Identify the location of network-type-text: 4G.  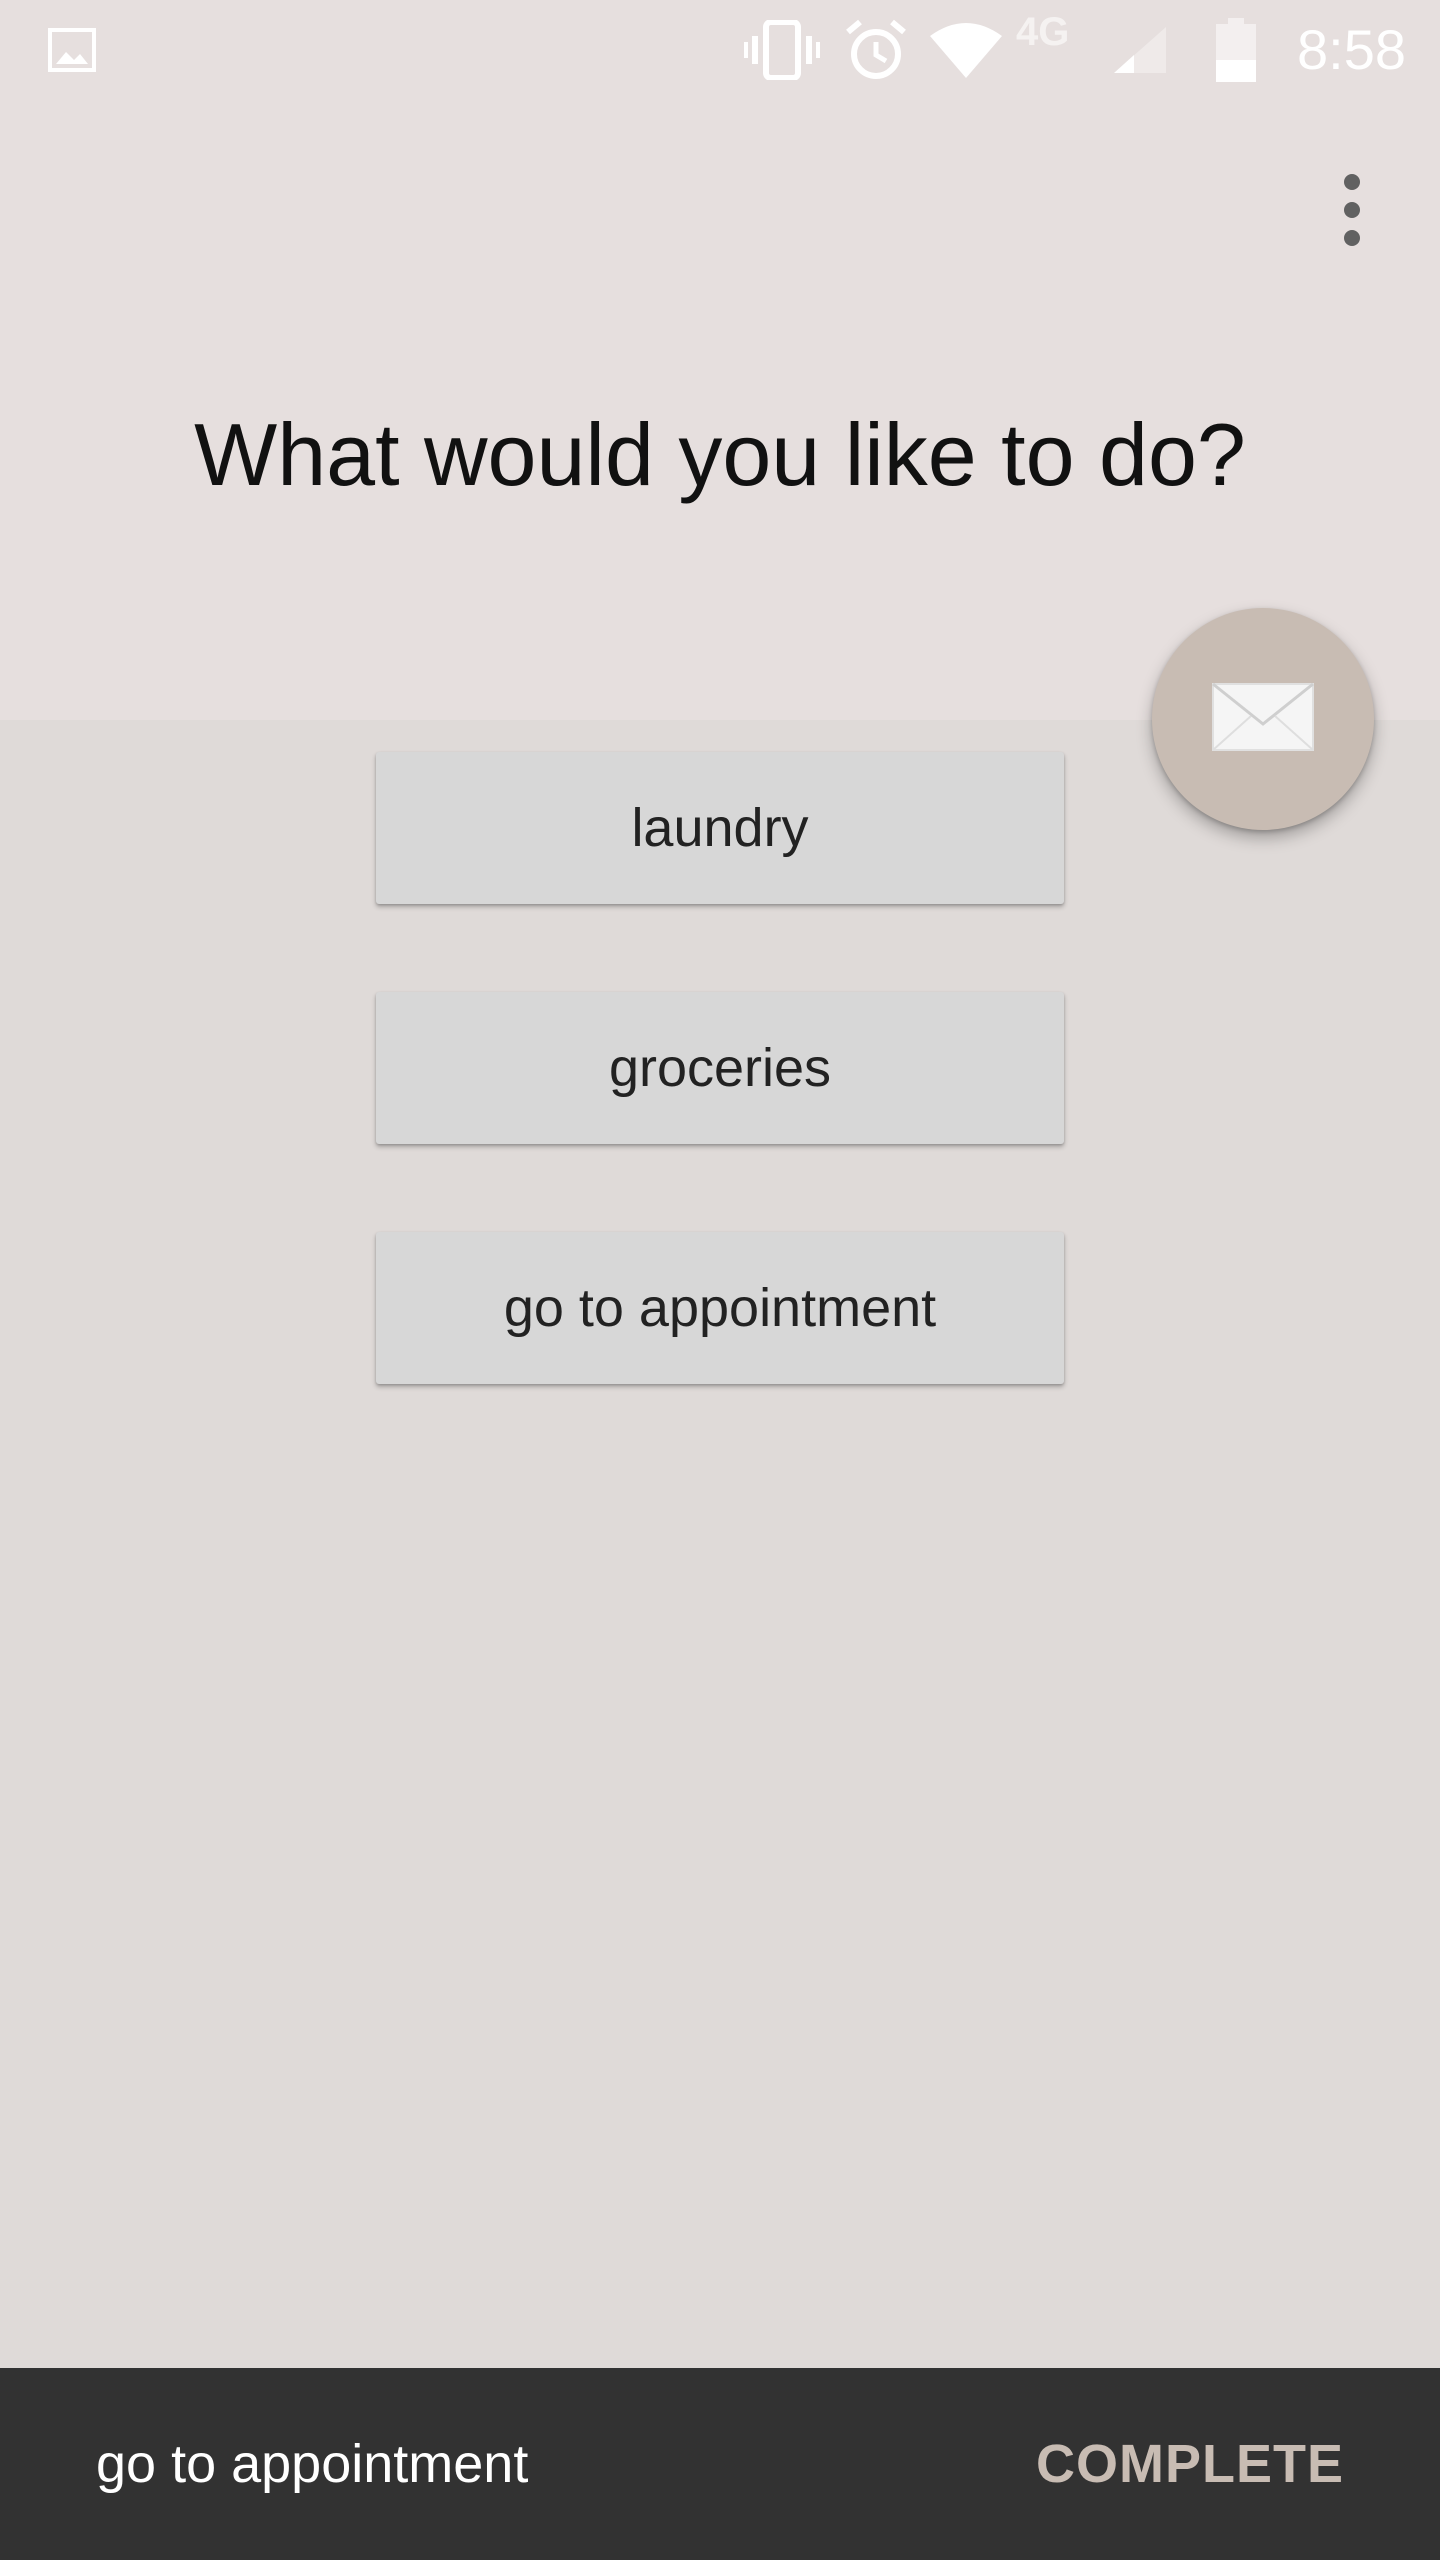
(1043, 32).